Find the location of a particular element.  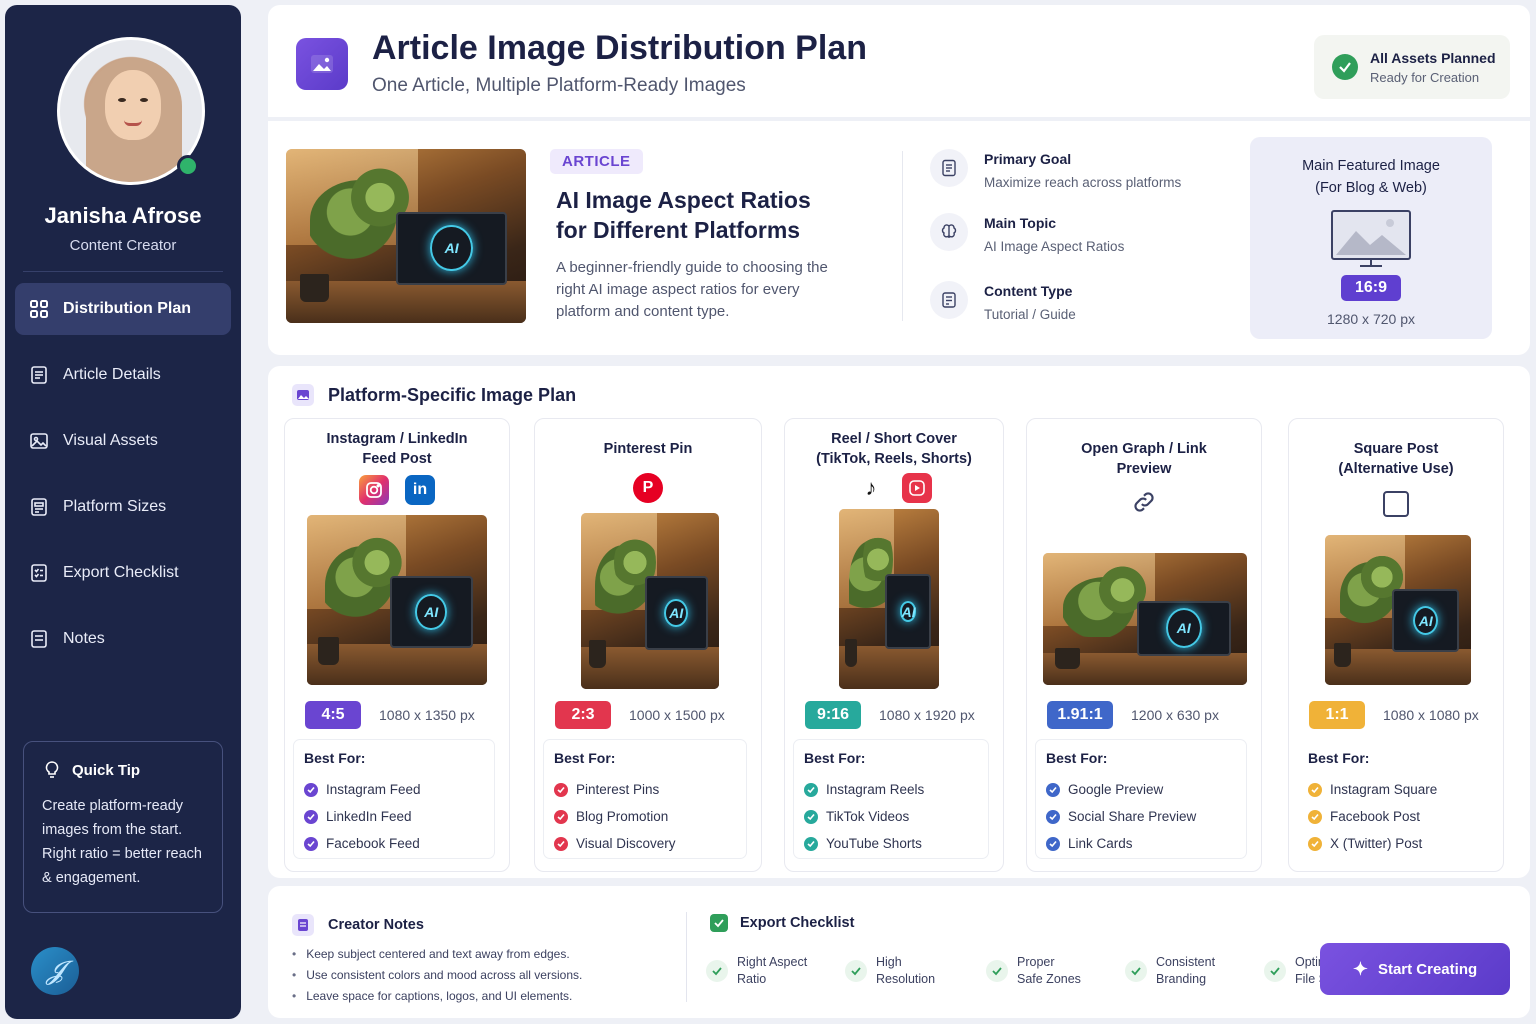

checklist-item: High Resolution is located at coordinates (902, 971).